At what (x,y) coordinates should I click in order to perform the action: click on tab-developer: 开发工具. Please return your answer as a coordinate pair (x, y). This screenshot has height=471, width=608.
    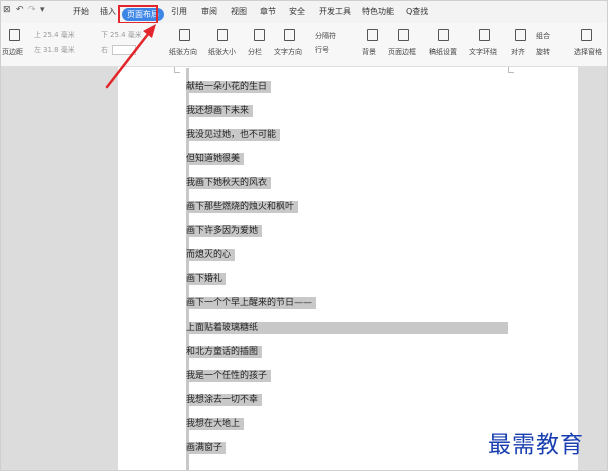
    Looking at the image, I should click on (335, 11).